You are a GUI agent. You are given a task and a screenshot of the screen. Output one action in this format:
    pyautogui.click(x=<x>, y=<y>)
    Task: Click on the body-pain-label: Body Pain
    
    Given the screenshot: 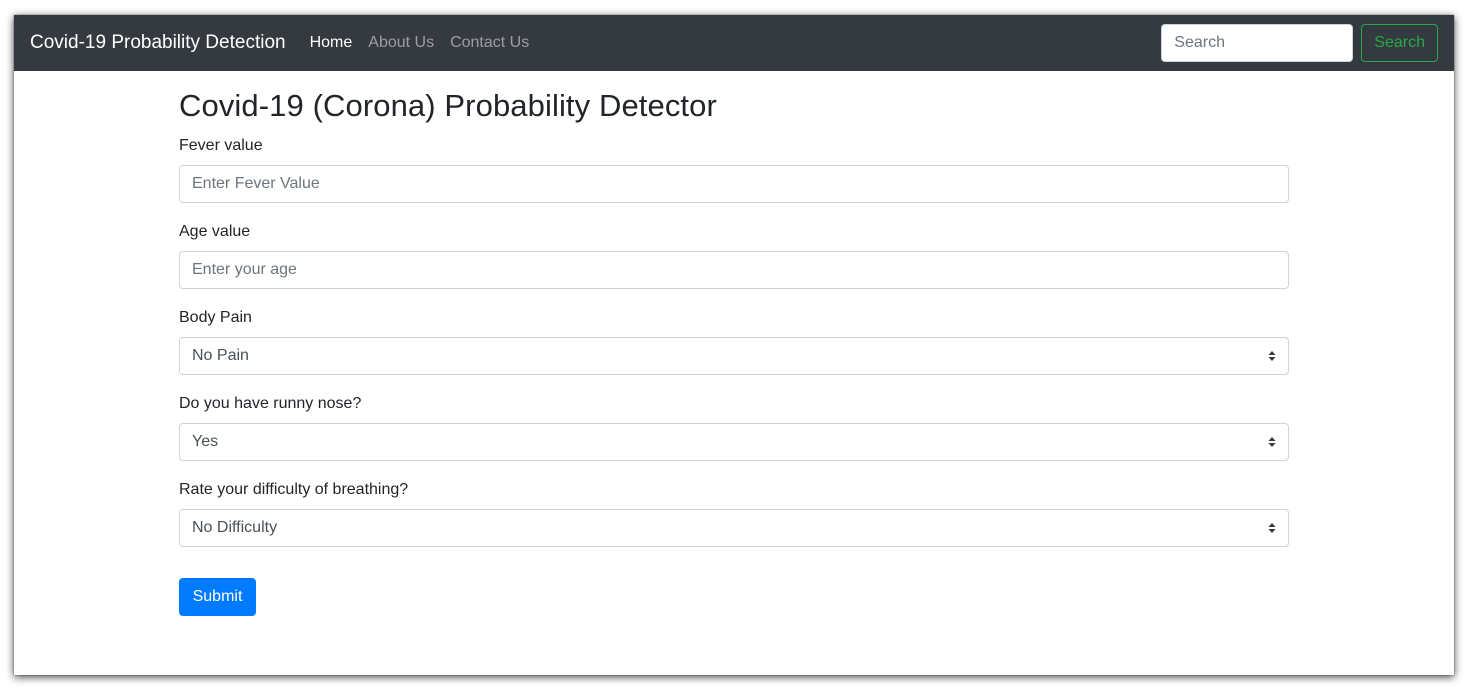 What is the action you would take?
    pyautogui.click(x=215, y=317)
    